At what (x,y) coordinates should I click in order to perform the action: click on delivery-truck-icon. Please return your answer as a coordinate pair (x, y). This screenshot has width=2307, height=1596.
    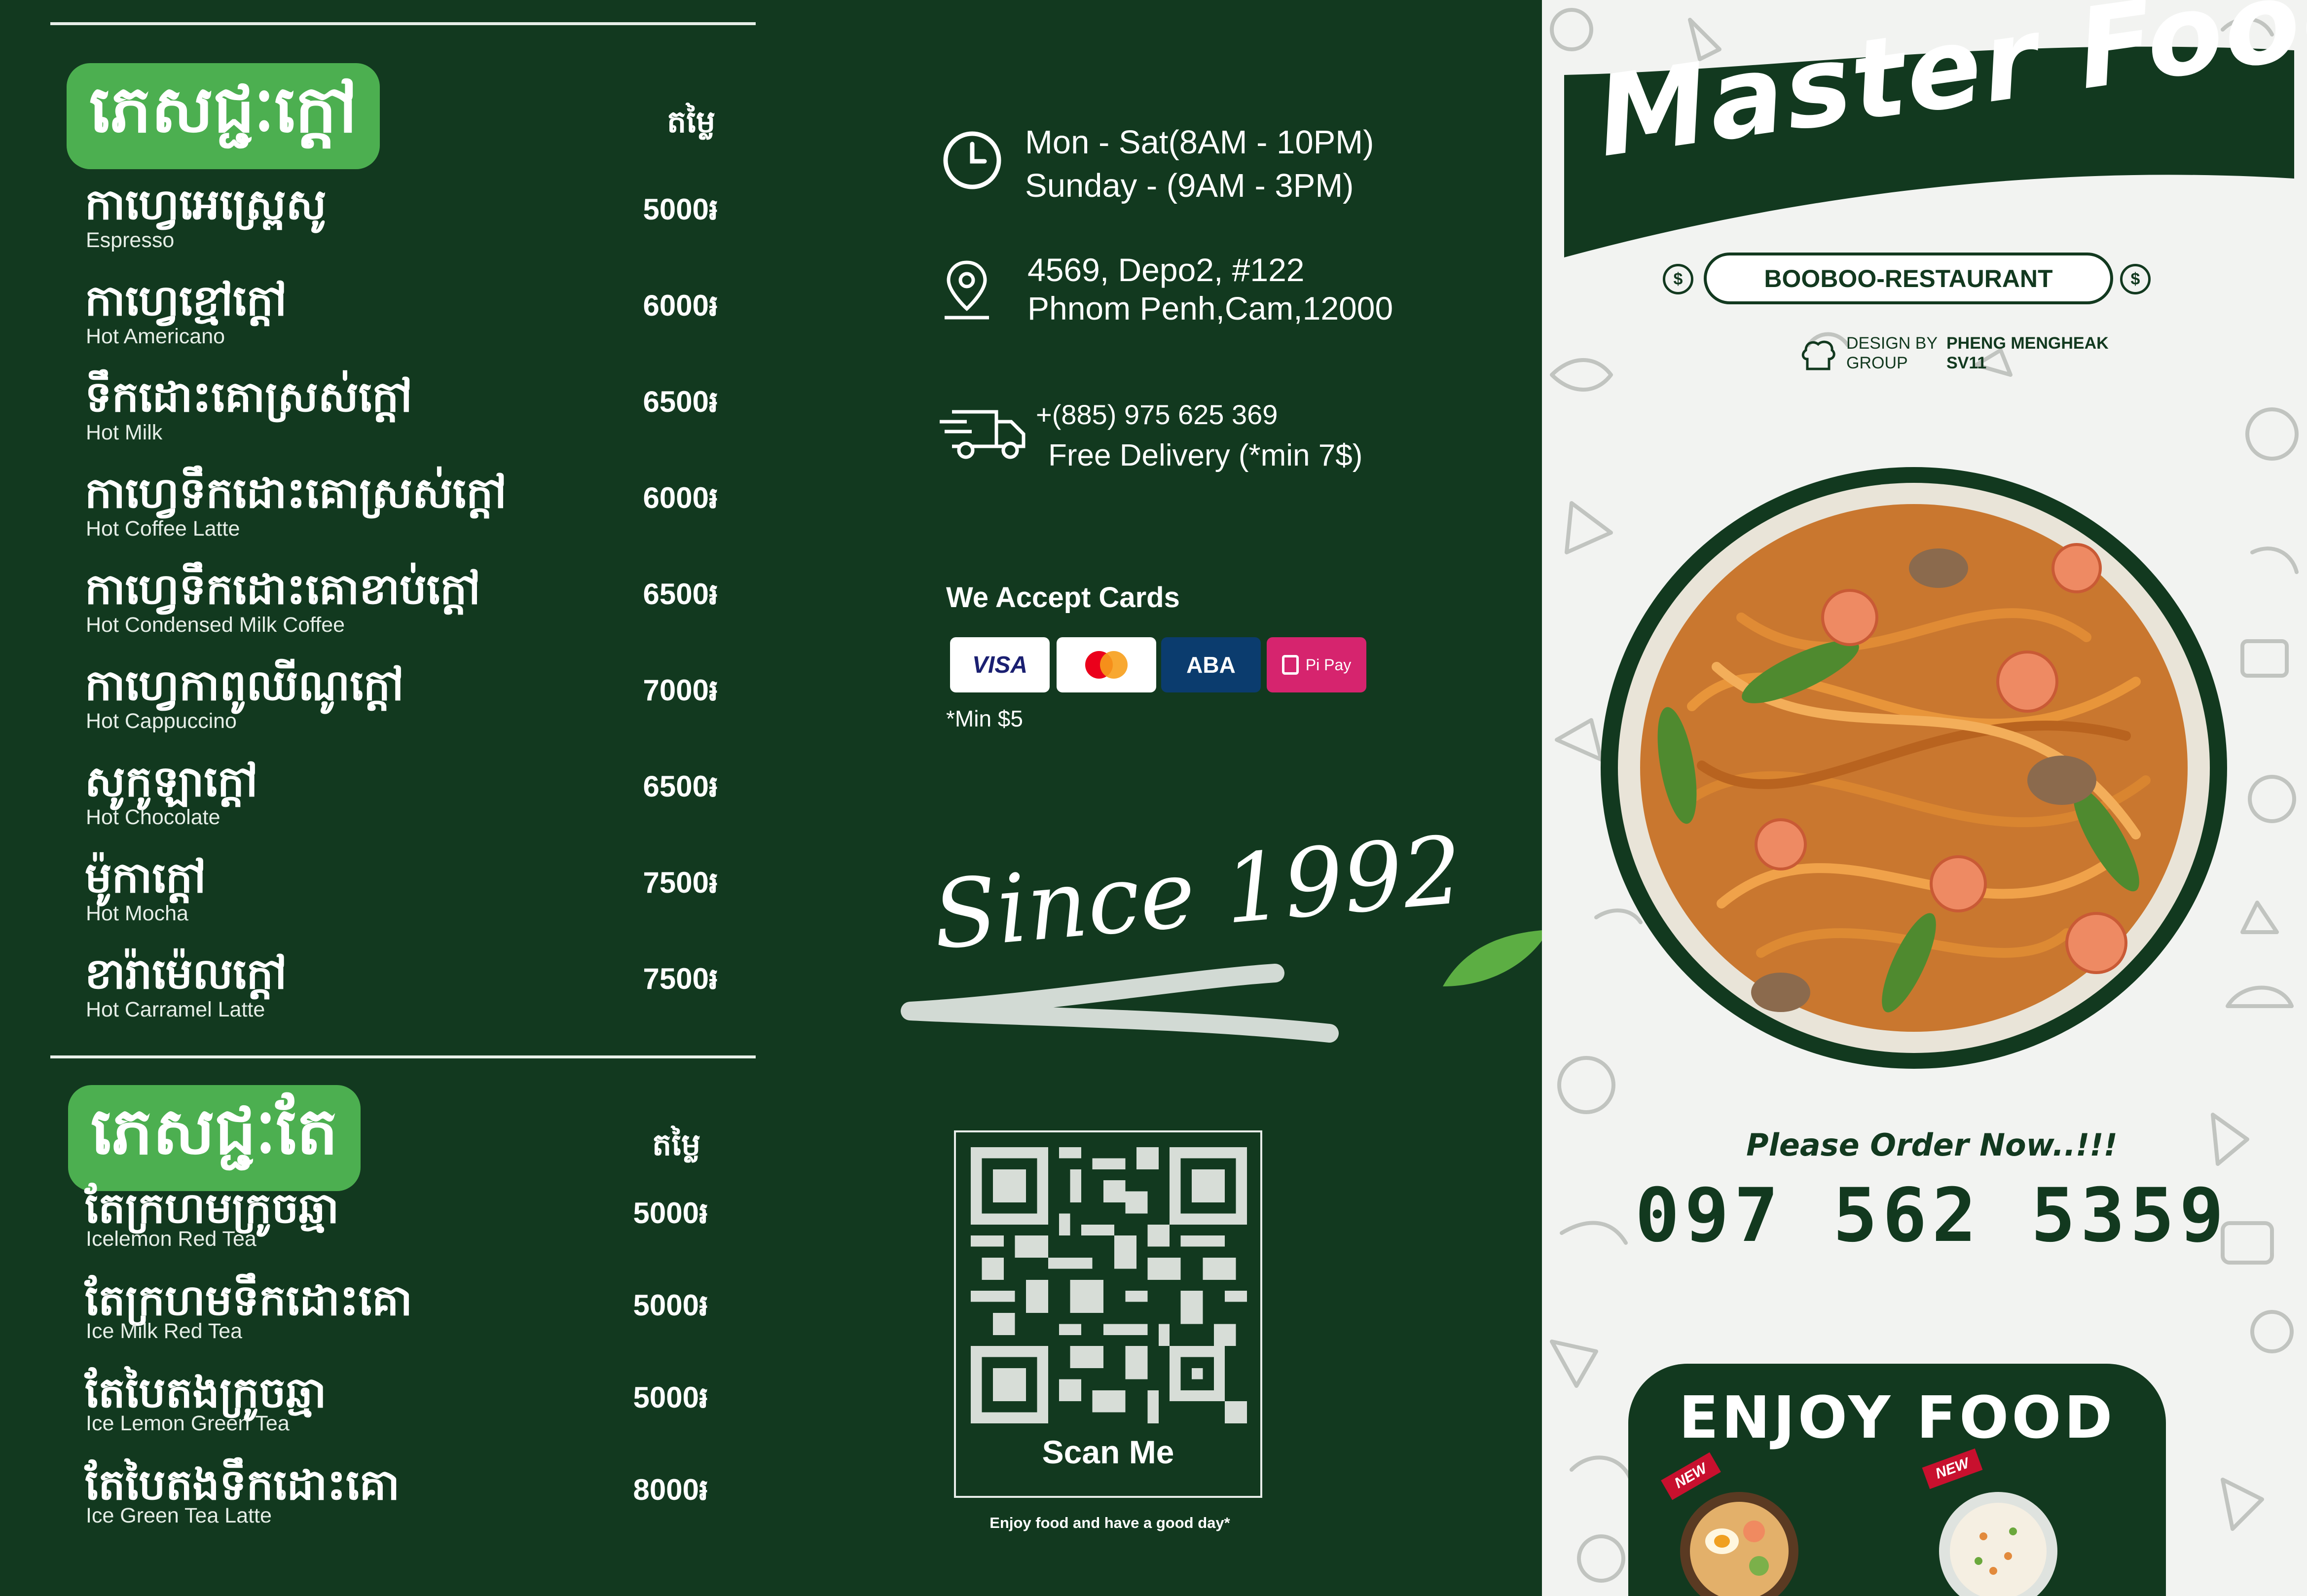
    Looking at the image, I should click on (983, 434).